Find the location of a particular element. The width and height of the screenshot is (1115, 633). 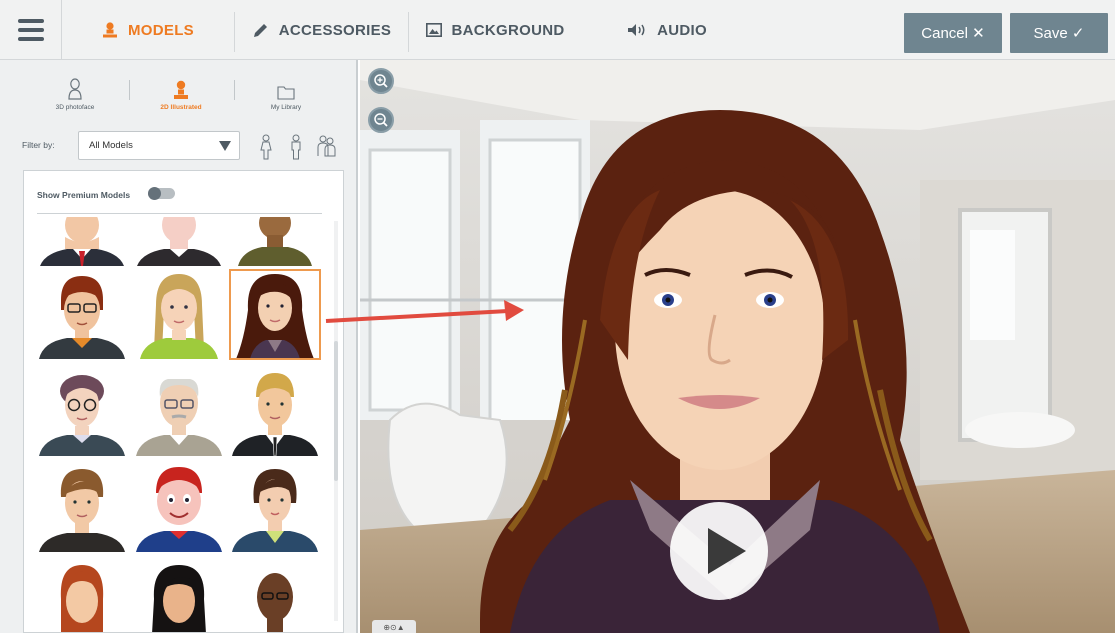

zoom-out-icon is located at coordinates (381, 120).